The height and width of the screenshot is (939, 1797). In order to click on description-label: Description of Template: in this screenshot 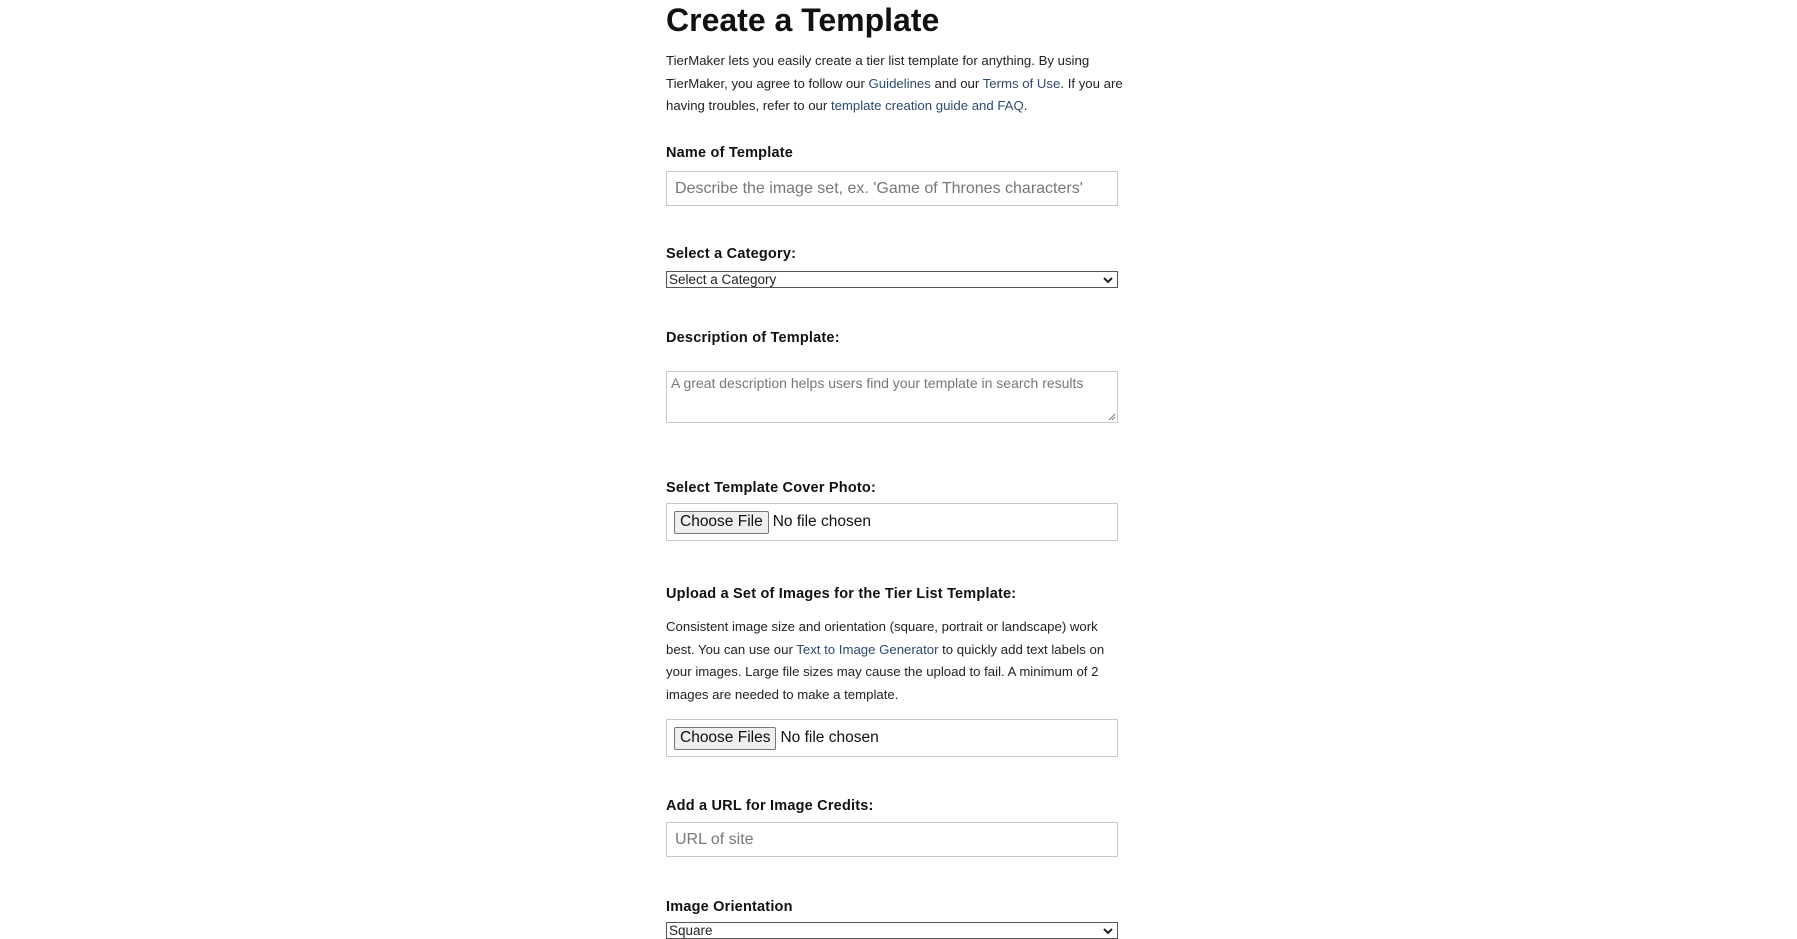, I will do `click(753, 338)`.